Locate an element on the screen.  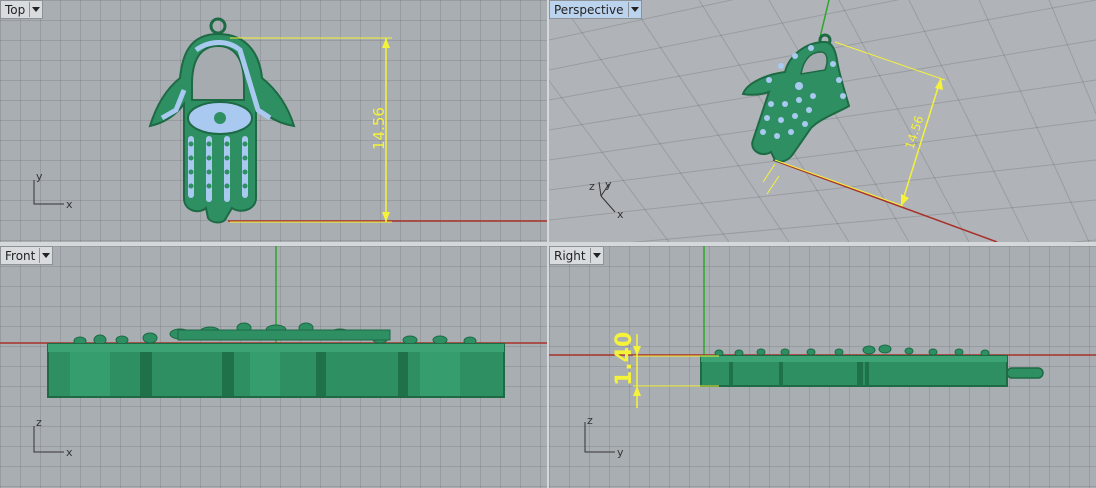
hamsa-model-perspective is located at coordinates (796, 98).